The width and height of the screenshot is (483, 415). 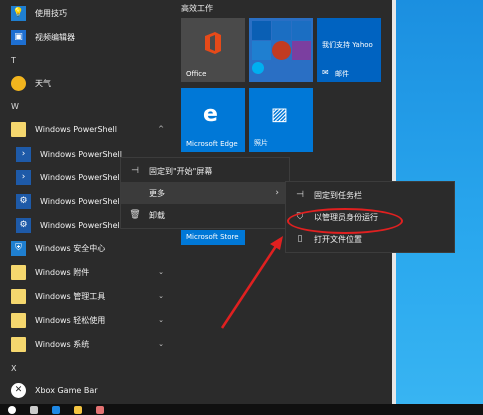 What do you see at coordinates (56, 410) in the screenshot?
I see `edge-taskbar-icon` at bounding box center [56, 410].